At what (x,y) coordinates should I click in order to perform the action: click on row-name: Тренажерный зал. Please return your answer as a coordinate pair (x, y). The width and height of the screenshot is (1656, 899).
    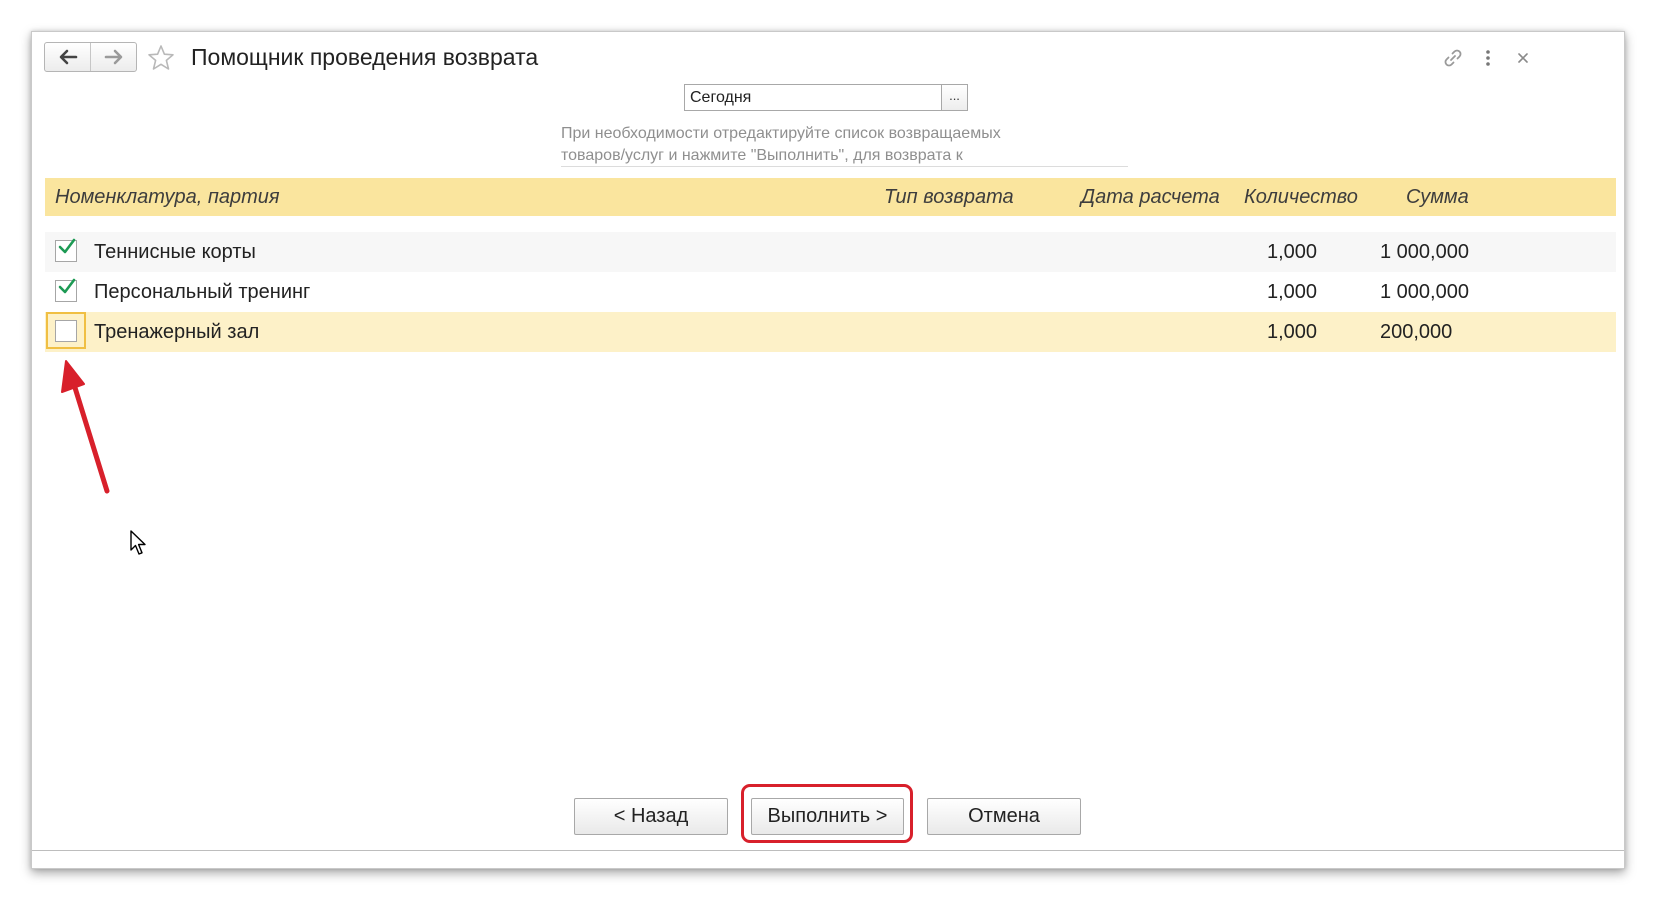
    Looking at the image, I should click on (177, 332).